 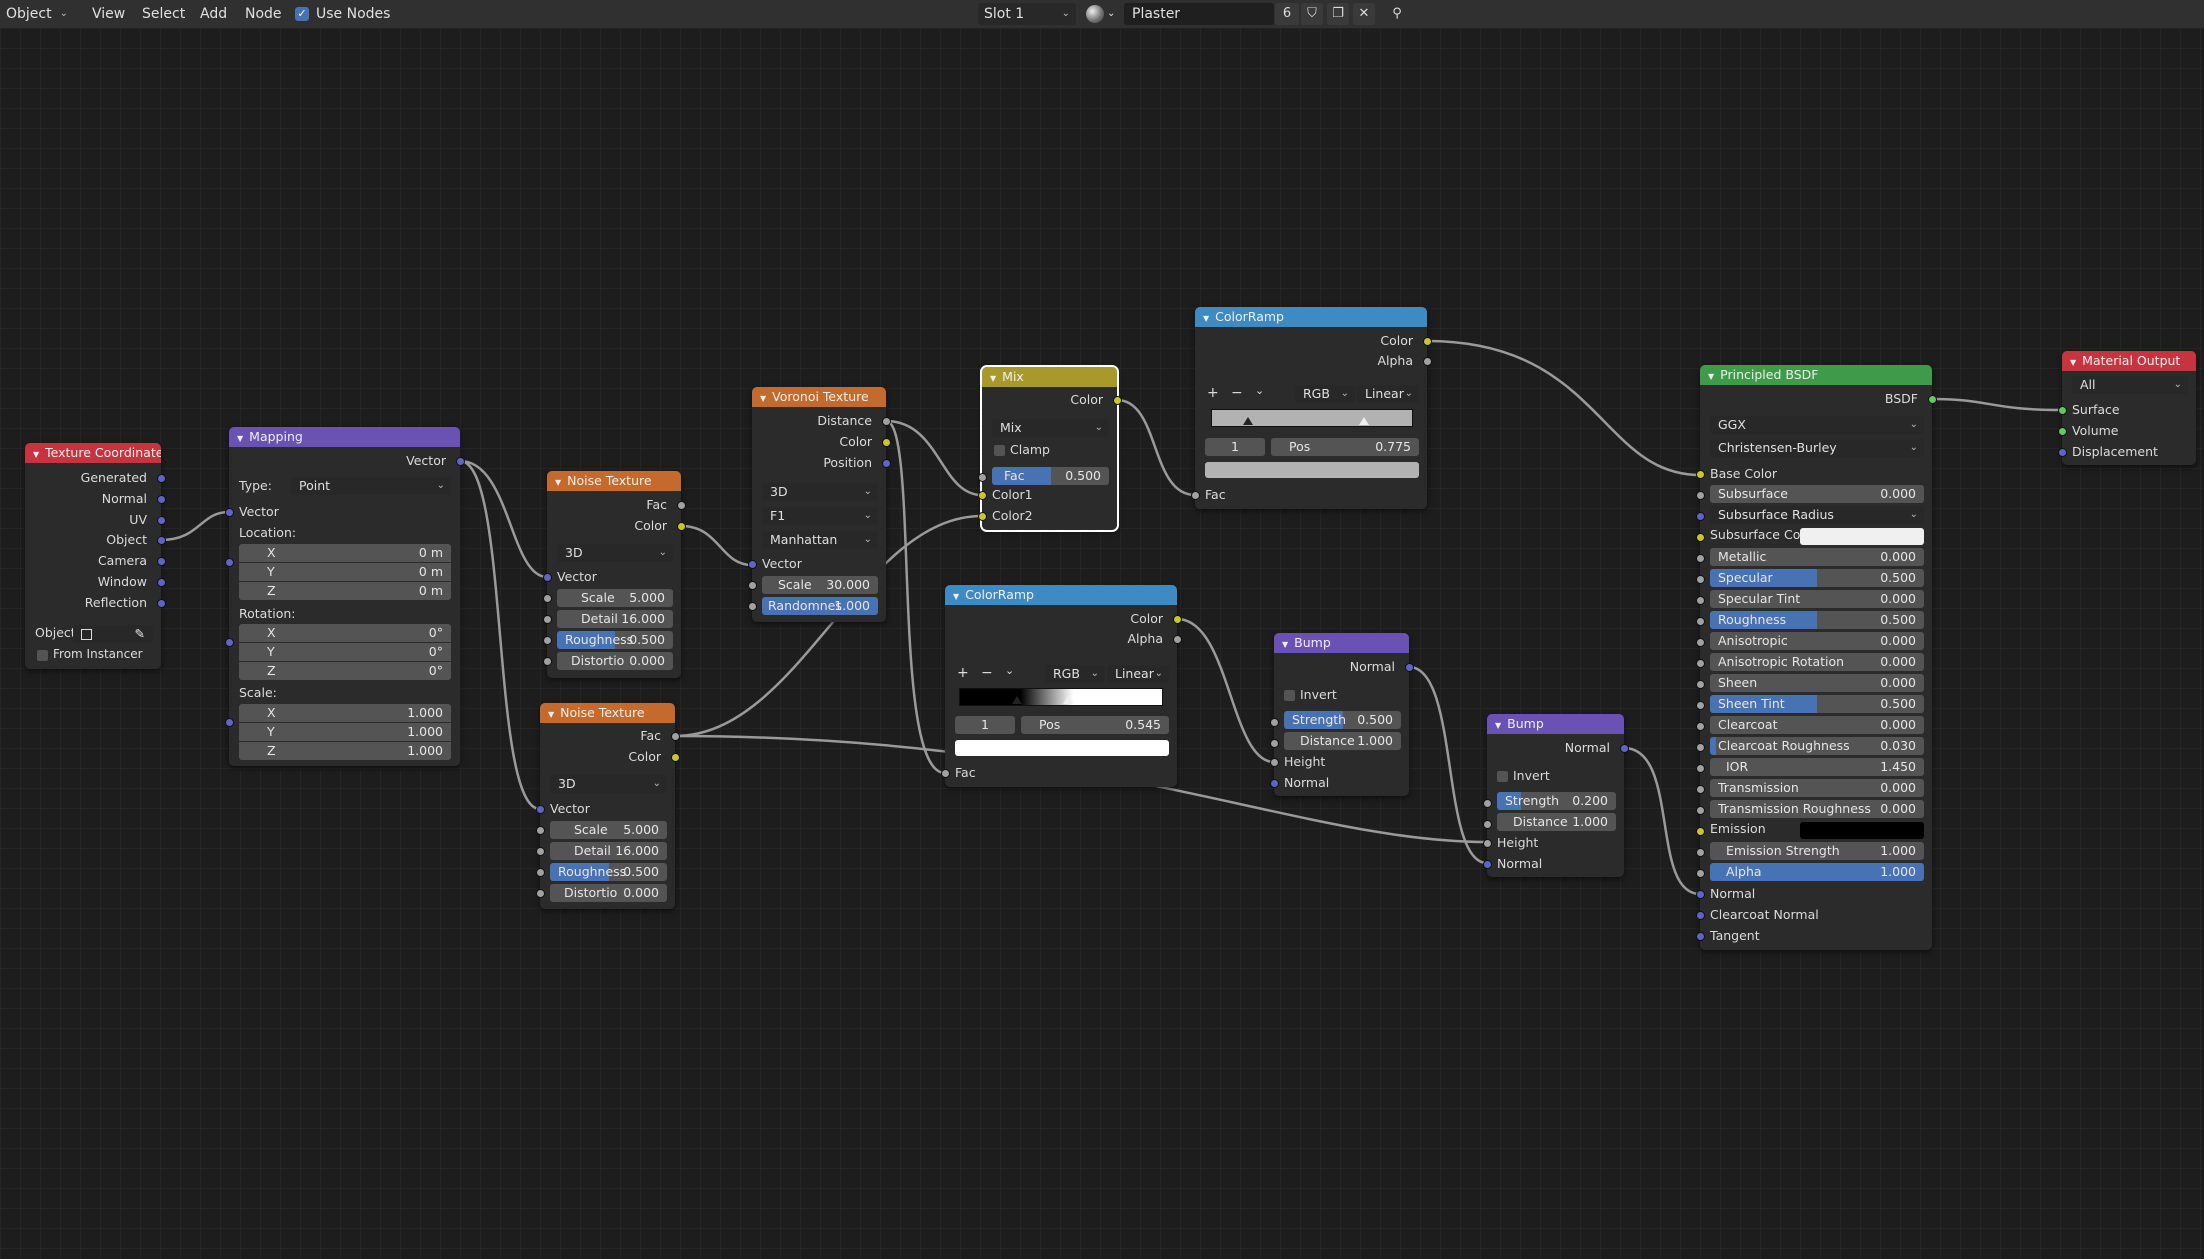 What do you see at coordinates (1049, 377) in the screenshot?
I see `node-header: ▼ Mix` at bounding box center [1049, 377].